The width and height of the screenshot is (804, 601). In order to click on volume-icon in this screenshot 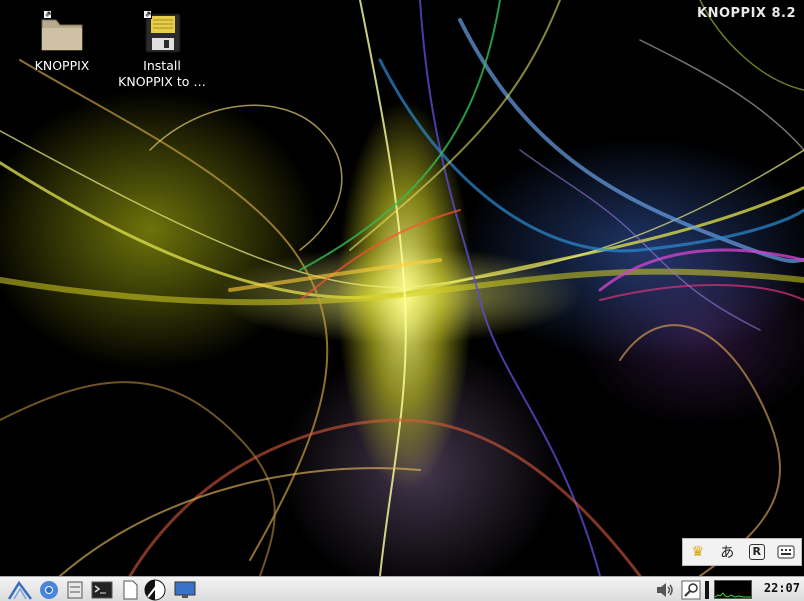, I will do `click(665, 589)`.